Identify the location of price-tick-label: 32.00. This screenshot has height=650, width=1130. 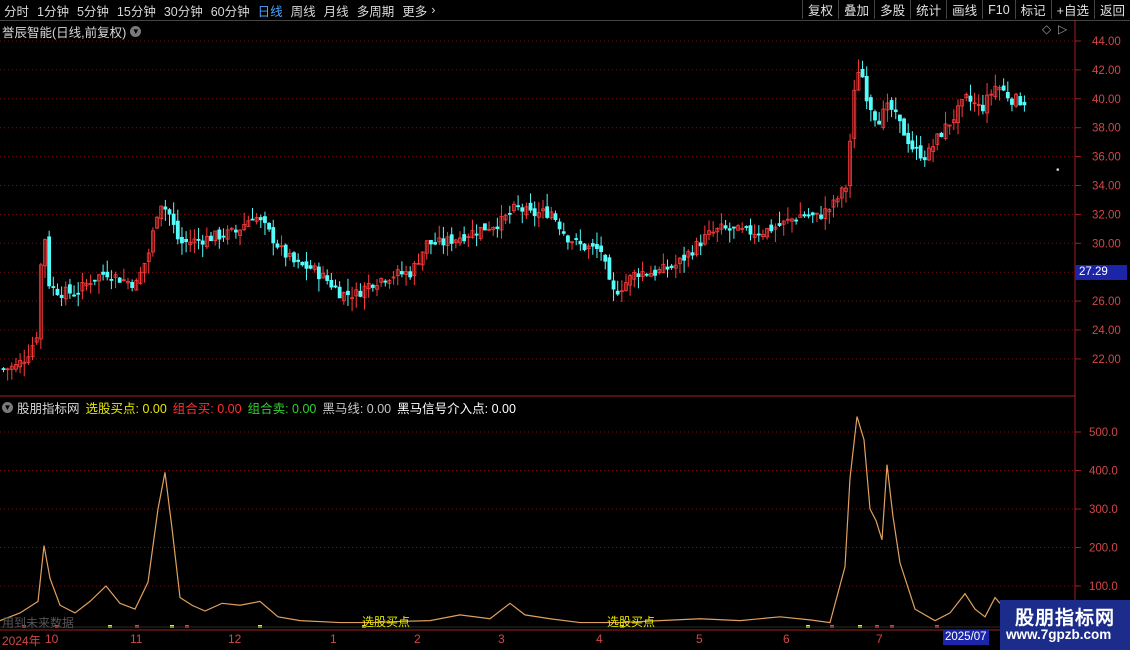
(1106, 215).